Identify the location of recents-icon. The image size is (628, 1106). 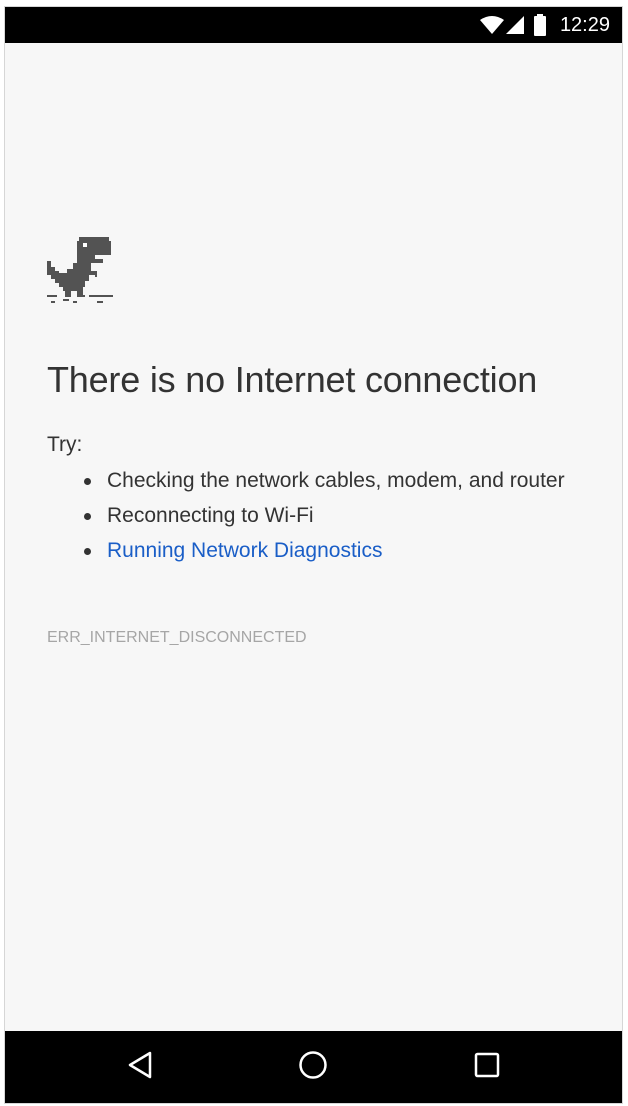
(487, 1067).